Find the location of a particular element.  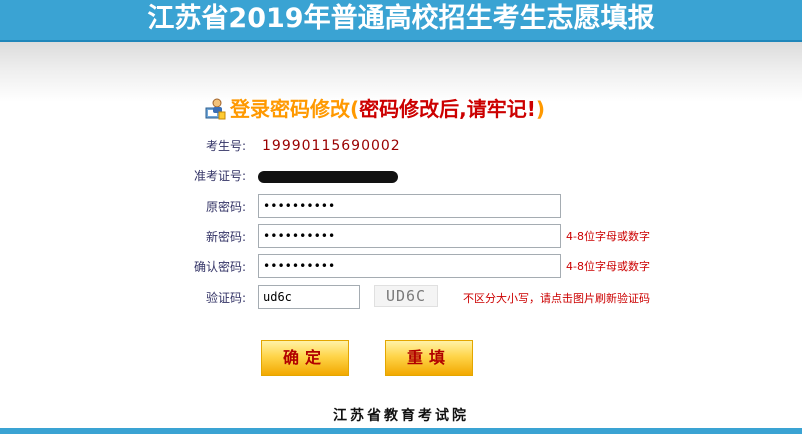

new-password-row: 新密码: •••••••••• 4-8位字母或数字 is located at coordinates (401, 237).